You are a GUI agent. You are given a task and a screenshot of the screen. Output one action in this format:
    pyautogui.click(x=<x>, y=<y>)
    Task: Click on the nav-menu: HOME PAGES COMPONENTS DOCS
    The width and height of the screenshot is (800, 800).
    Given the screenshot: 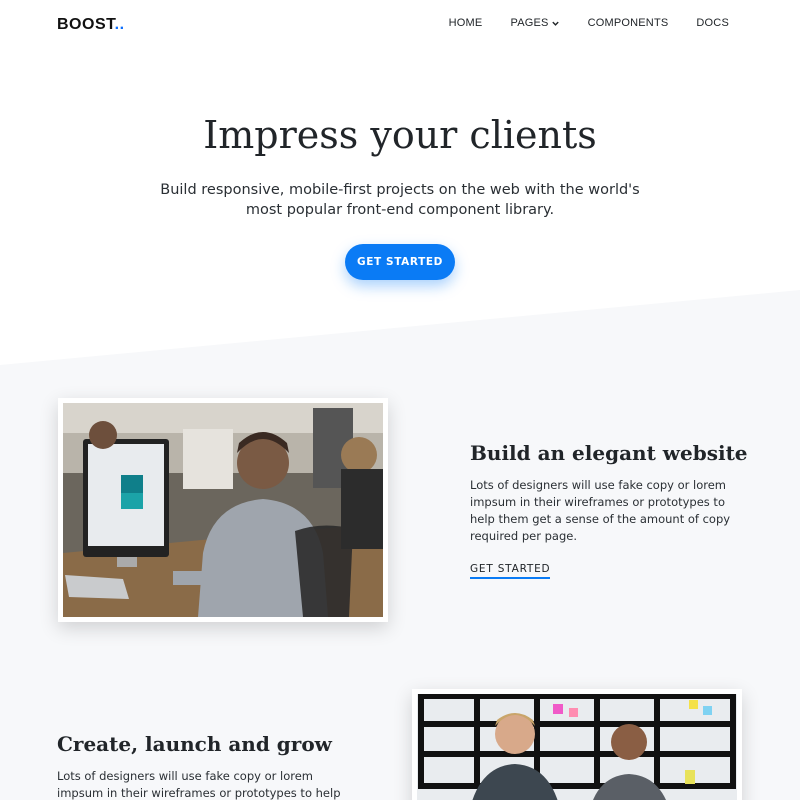 What is the action you would take?
    pyautogui.click(x=589, y=23)
    